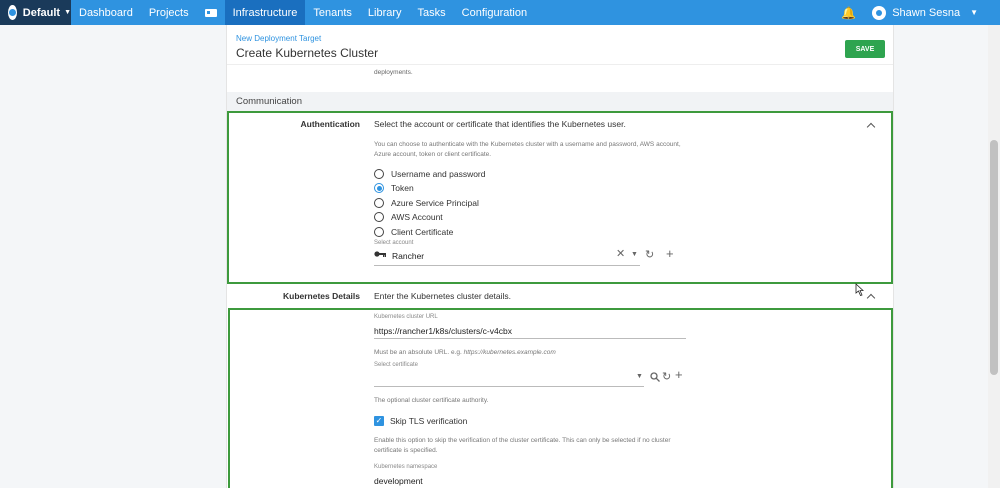 Image resolution: width=1000 pixels, height=488 pixels. Describe the element at coordinates (422, 232) in the screenshot. I see `radio-label: Client Certificate` at that location.